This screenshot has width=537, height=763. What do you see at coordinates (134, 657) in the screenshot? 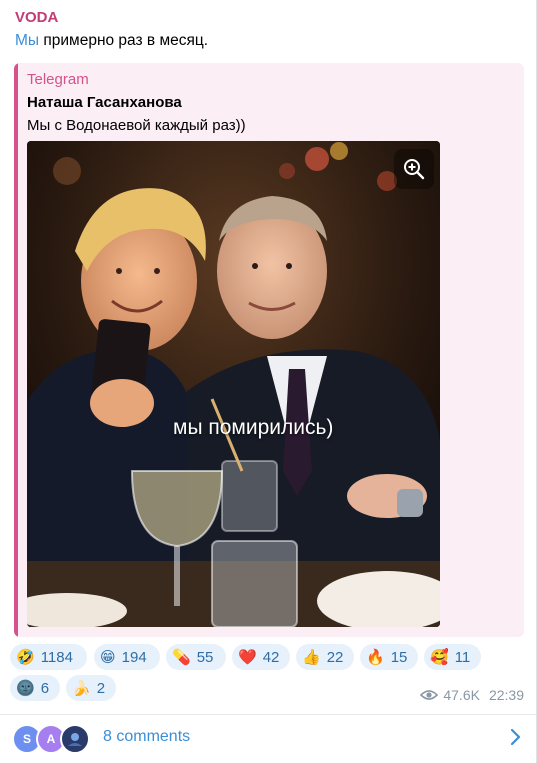
I see `reaction-count: 194` at bounding box center [134, 657].